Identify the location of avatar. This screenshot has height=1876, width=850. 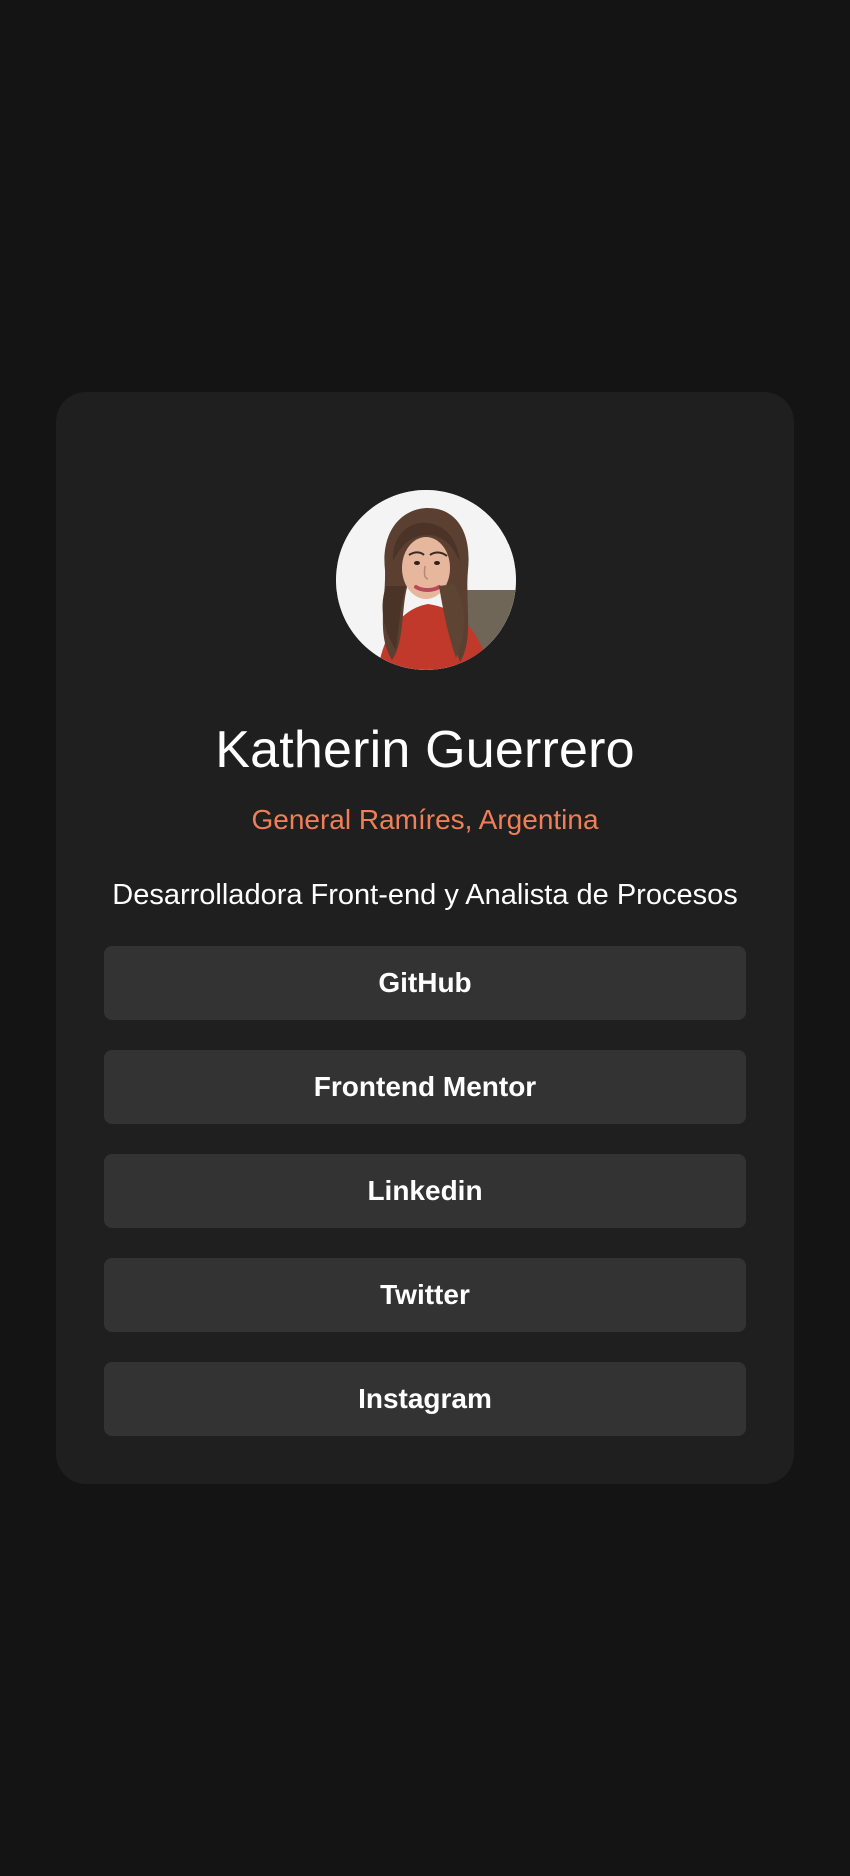
(426, 580).